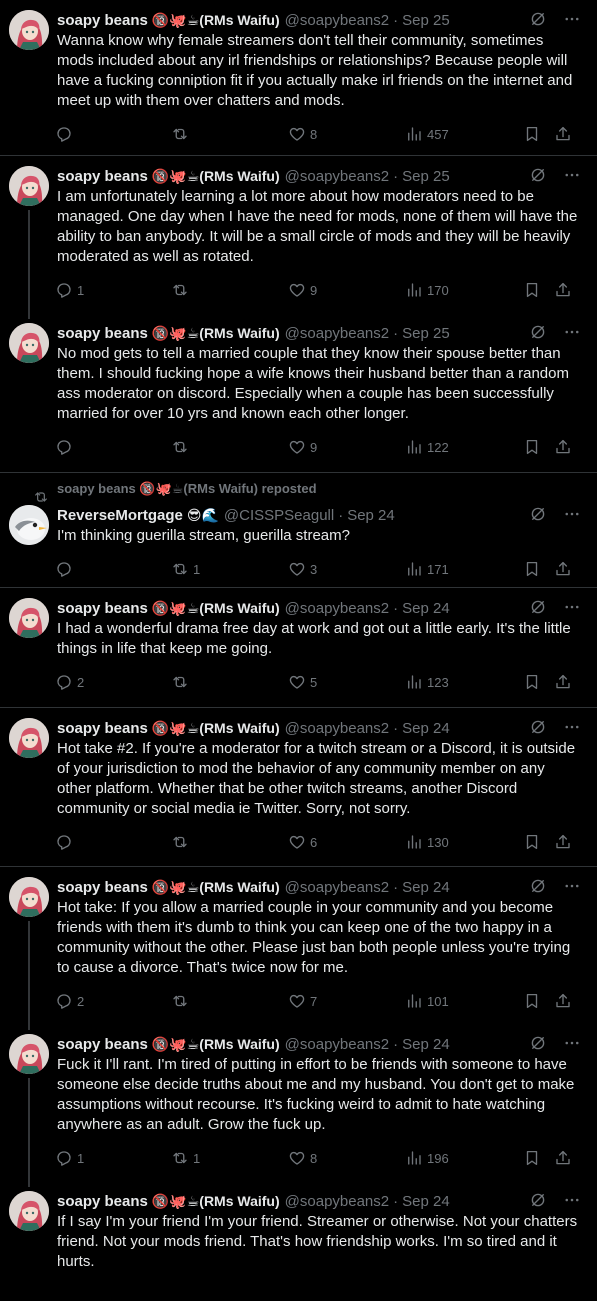  Describe the element at coordinates (120, 515) in the screenshot. I see `display-name: ReverseMortgage` at that location.